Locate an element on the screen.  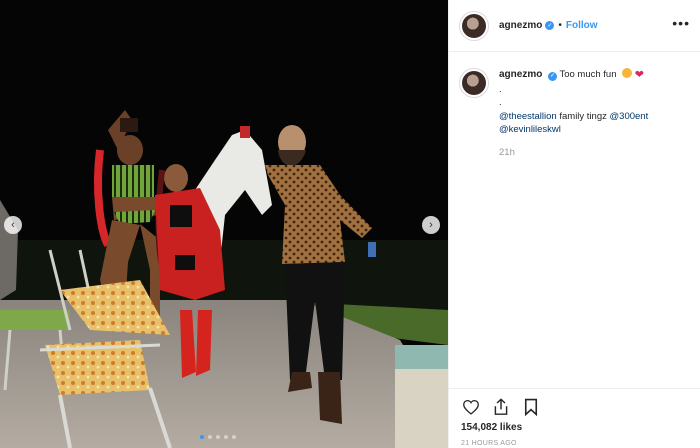
like-button is located at coordinates (471, 407).